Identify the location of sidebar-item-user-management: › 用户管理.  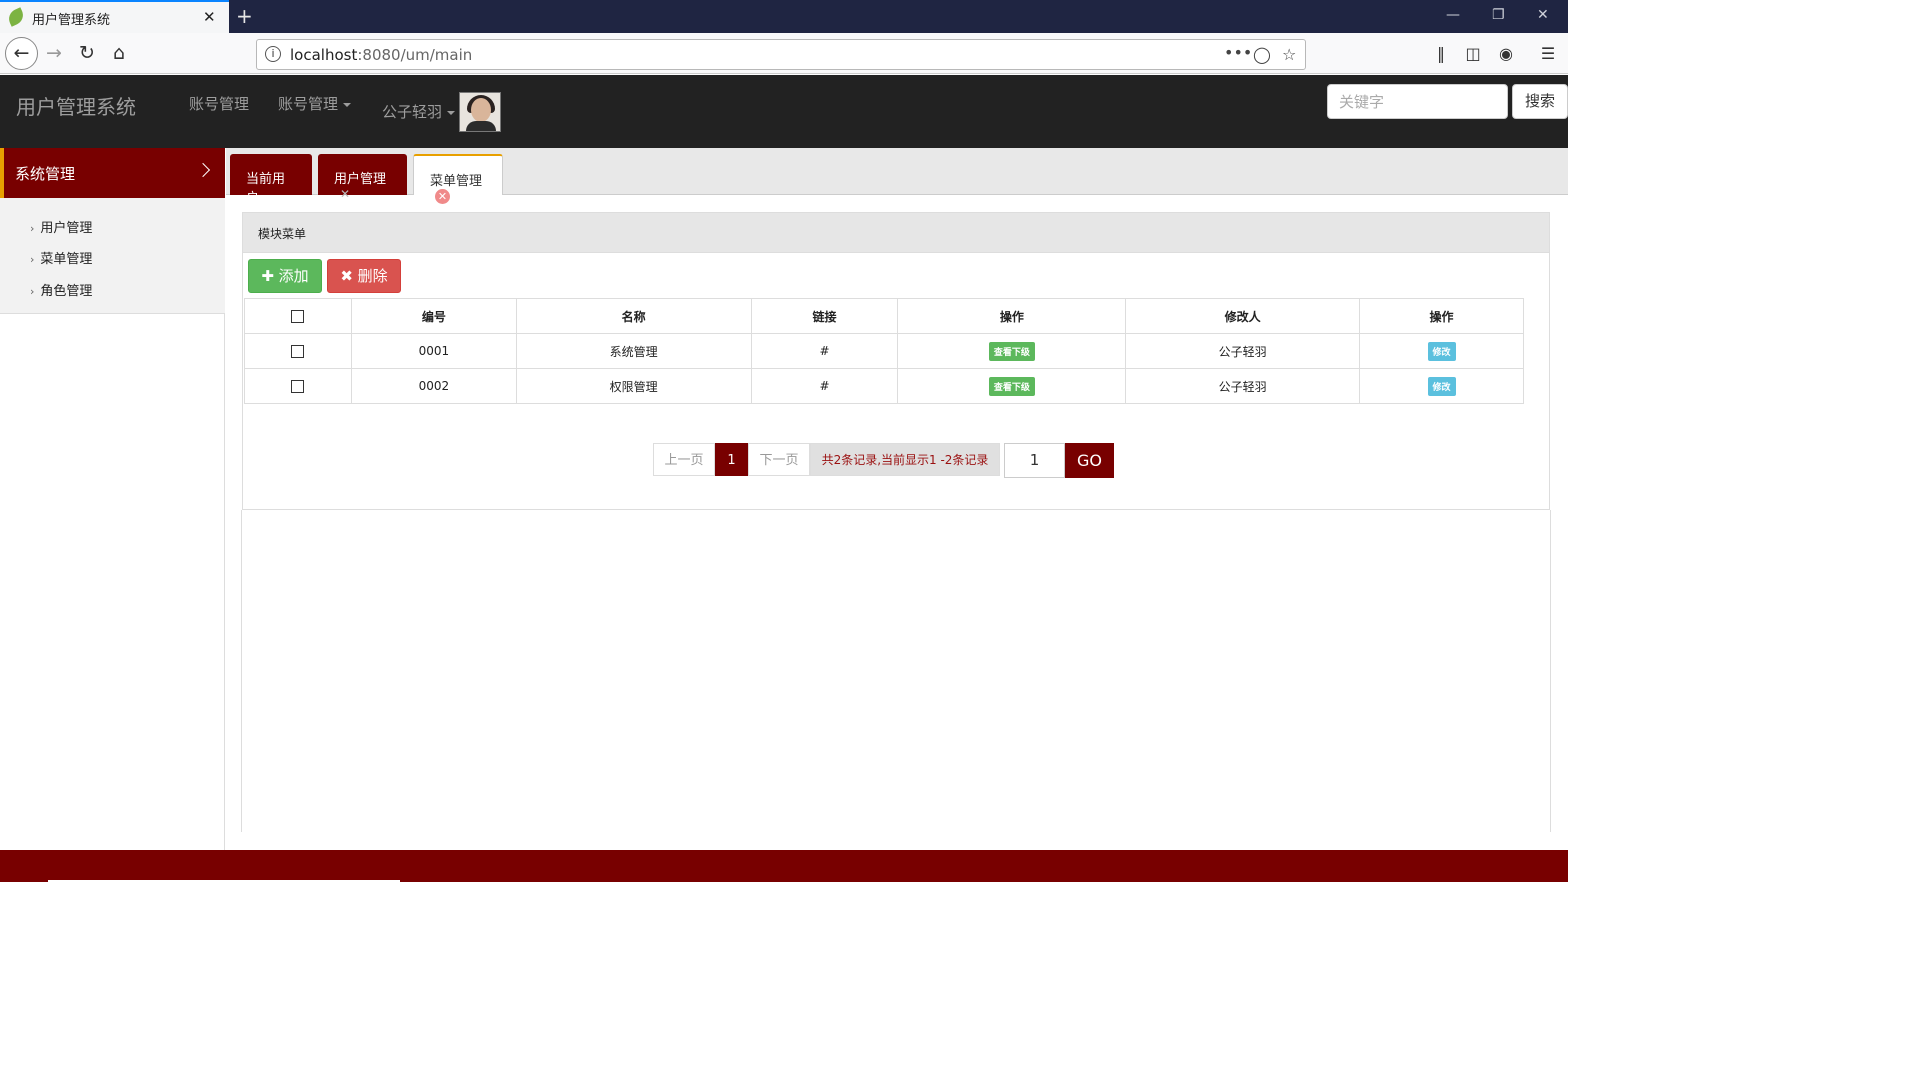
(61, 226).